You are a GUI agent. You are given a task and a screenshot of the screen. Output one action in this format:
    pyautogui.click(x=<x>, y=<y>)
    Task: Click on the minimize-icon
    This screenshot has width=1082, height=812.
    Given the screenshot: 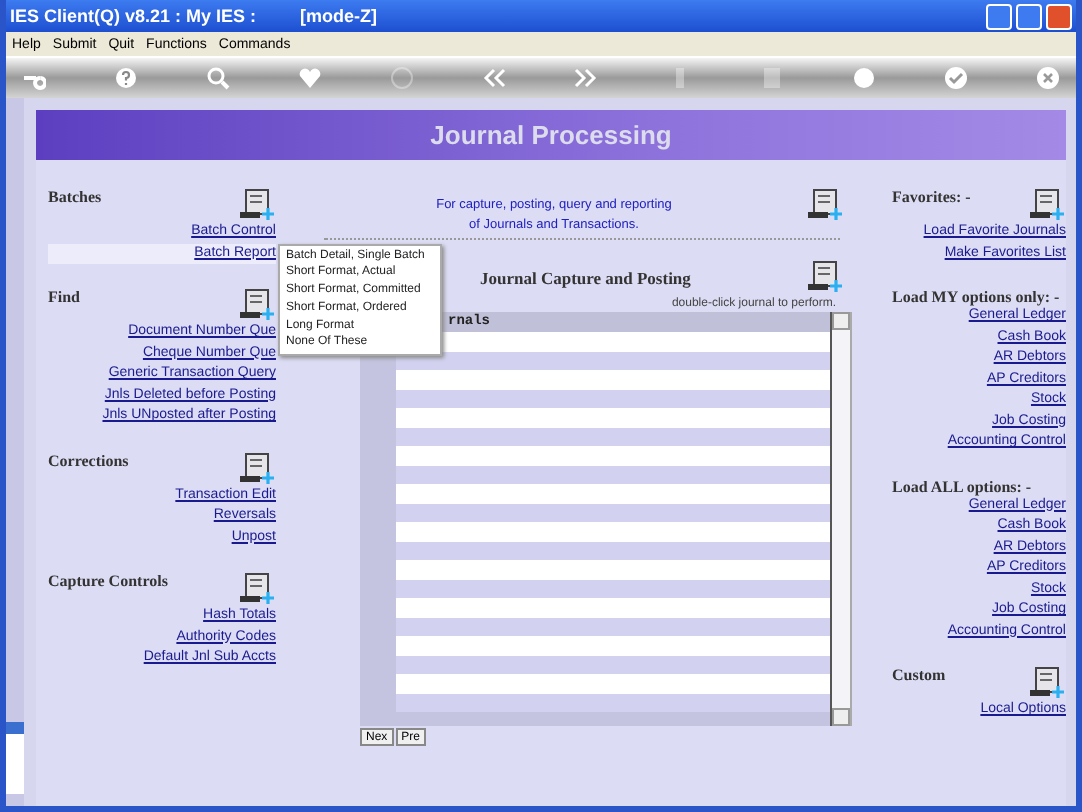 What is the action you would take?
    pyautogui.click(x=999, y=16)
    